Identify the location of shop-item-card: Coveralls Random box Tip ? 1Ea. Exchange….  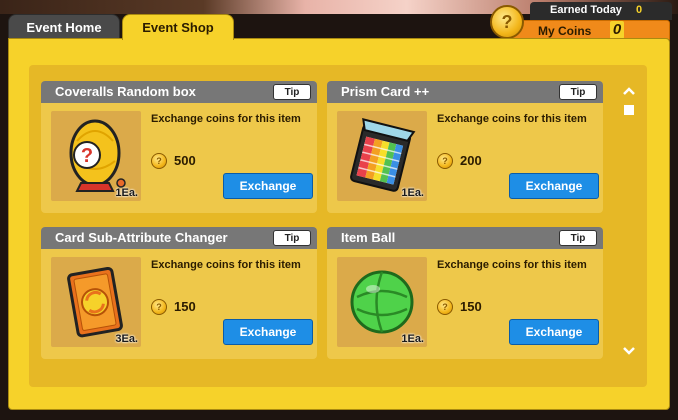
(179, 147).